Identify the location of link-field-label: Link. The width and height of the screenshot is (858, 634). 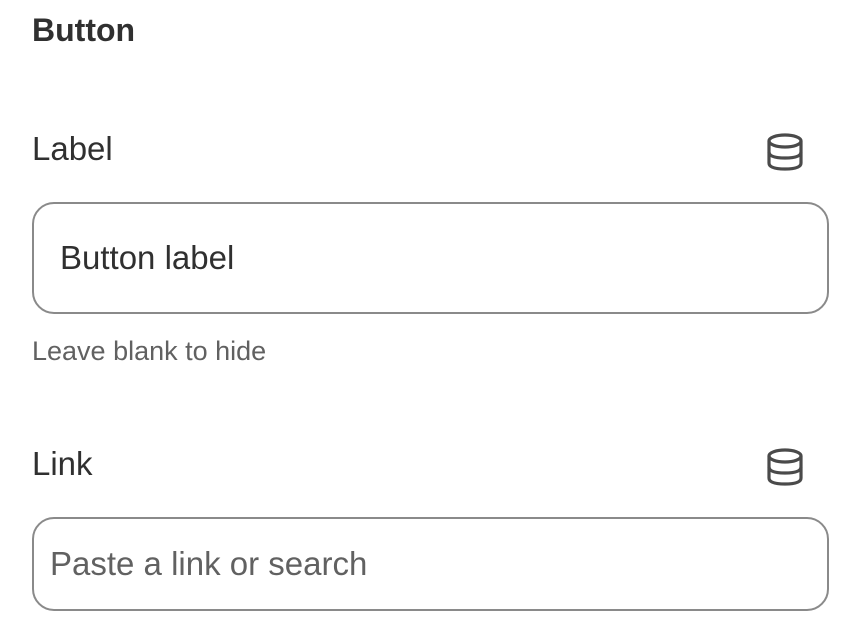
(62, 463).